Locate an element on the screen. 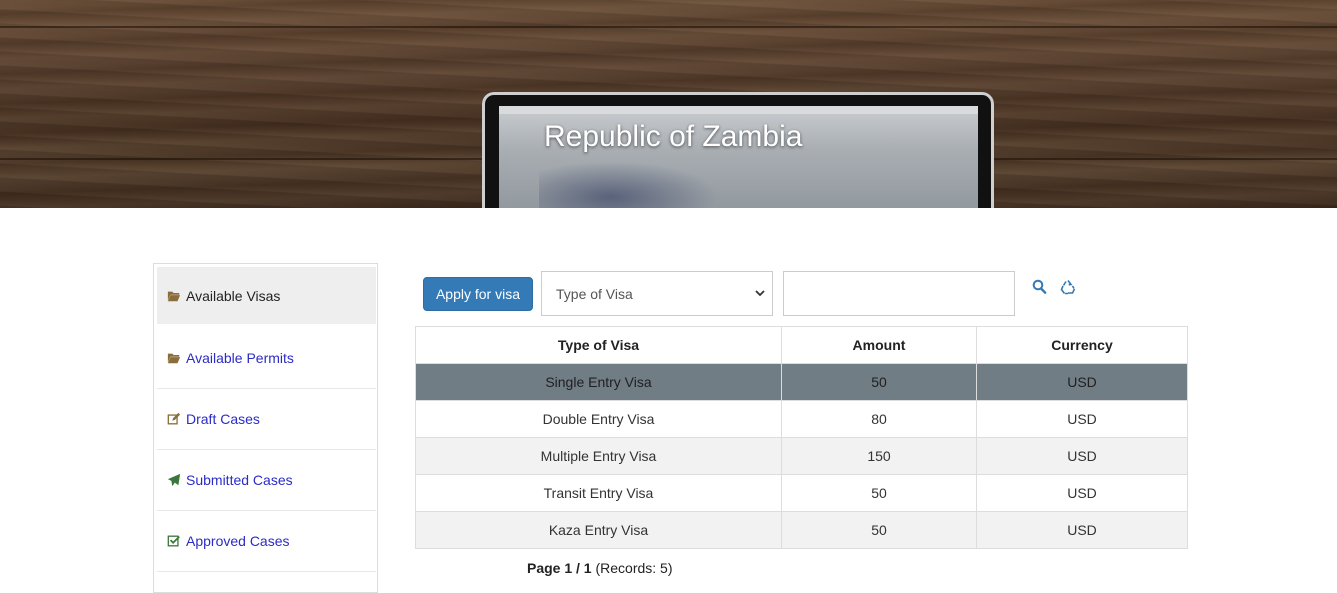 This screenshot has height=593, width=1337. table-row: Double Entry Visa 80 USD is located at coordinates (801, 419).